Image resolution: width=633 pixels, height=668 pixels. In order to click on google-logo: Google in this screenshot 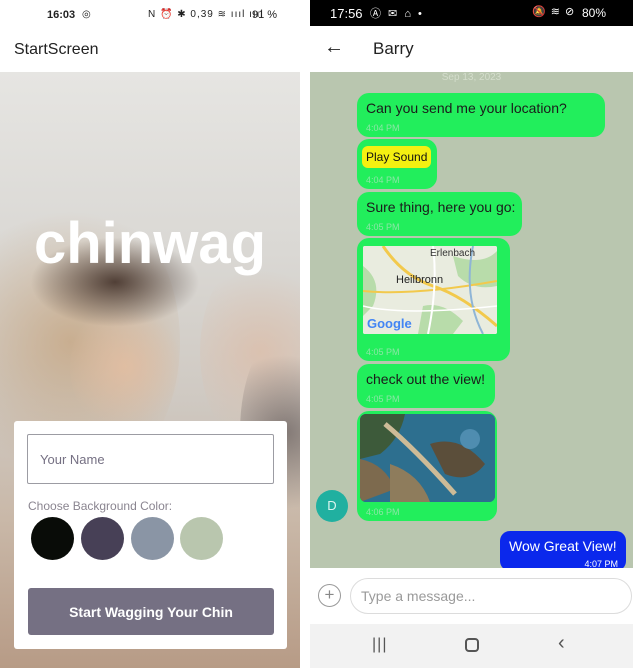, I will do `click(389, 323)`.